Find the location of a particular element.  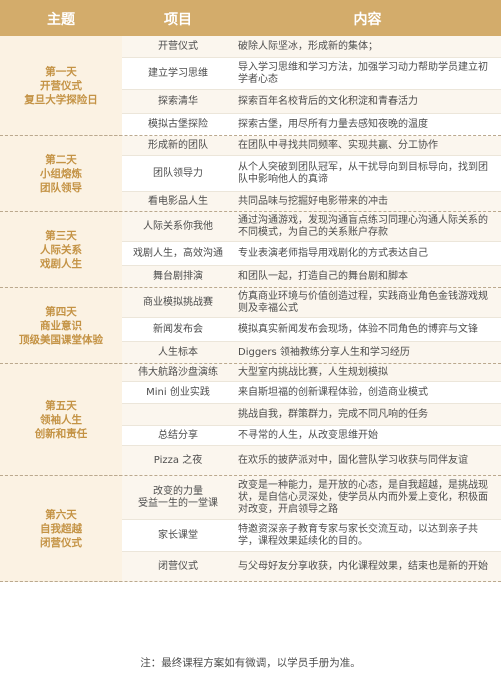

row-item: Mini 创业实践 is located at coordinates (178, 392).